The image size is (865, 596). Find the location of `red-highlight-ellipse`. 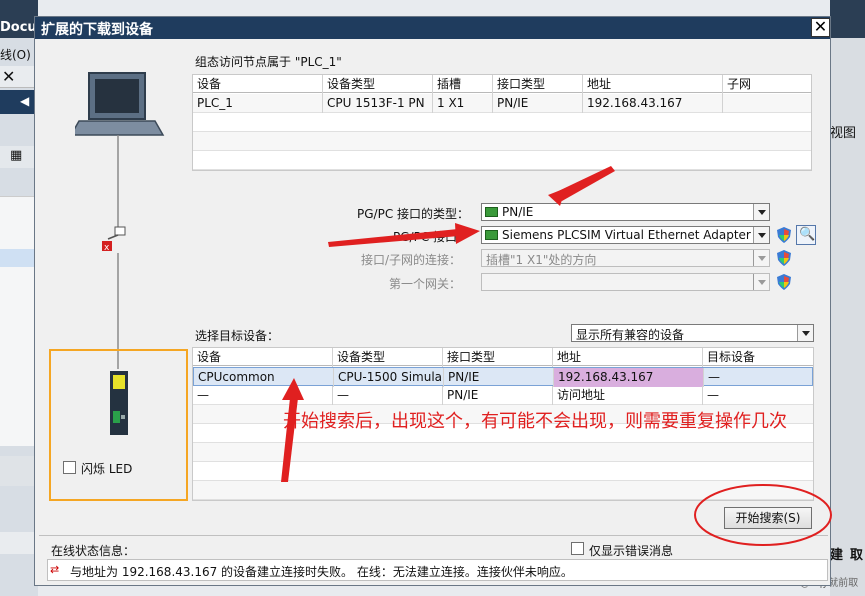

red-highlight-ellipse is located at coordinates (763, 515).